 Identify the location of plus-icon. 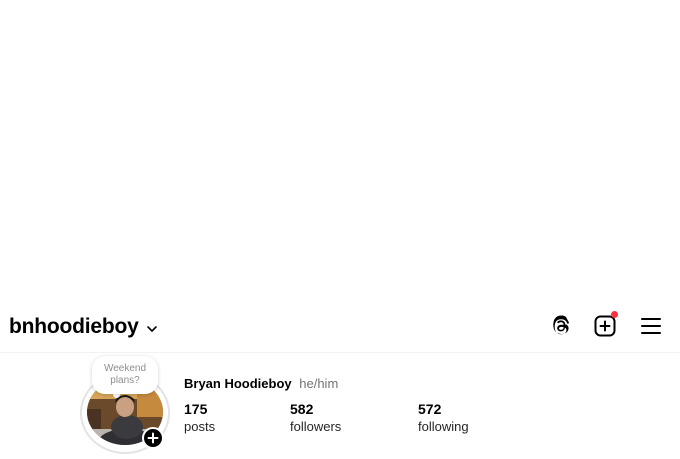
(153, 438).